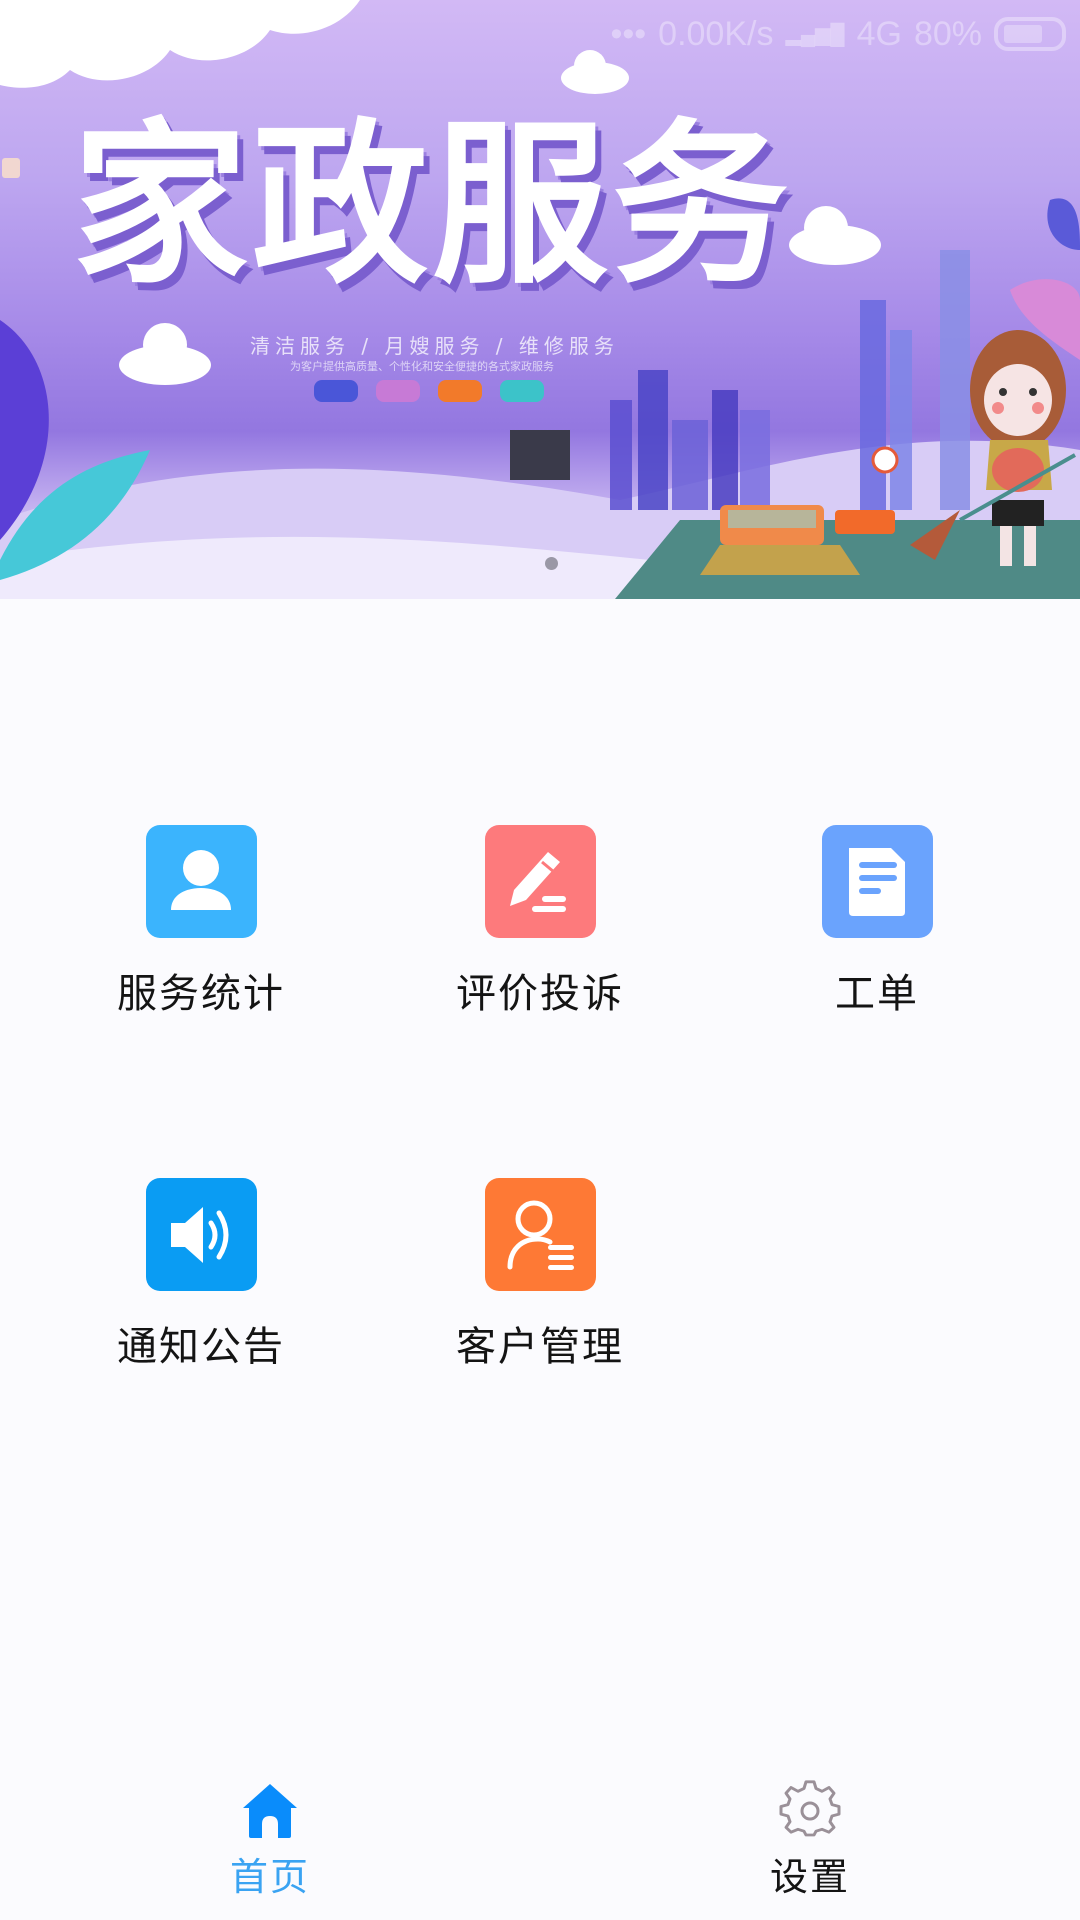  I want to click on floating-widget-icon, so click(11, 168).